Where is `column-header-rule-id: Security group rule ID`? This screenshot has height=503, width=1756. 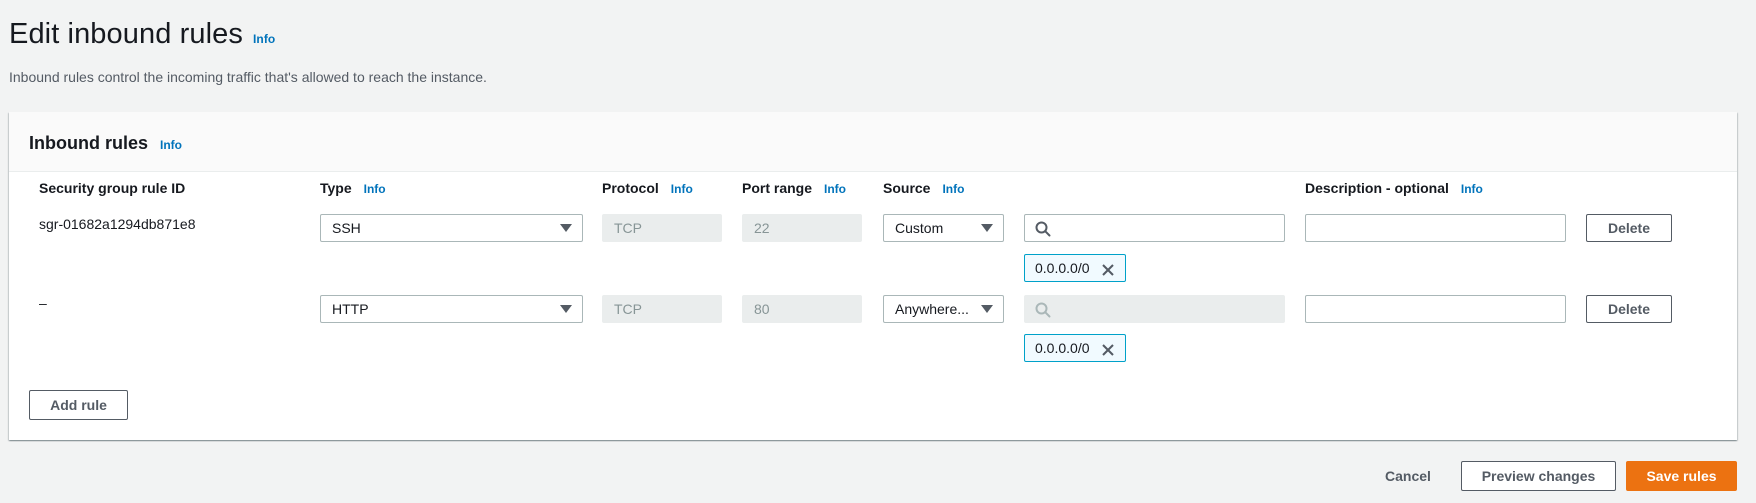
column-header-rule-id: Security group rule ID is located at coordinates (112, 188).